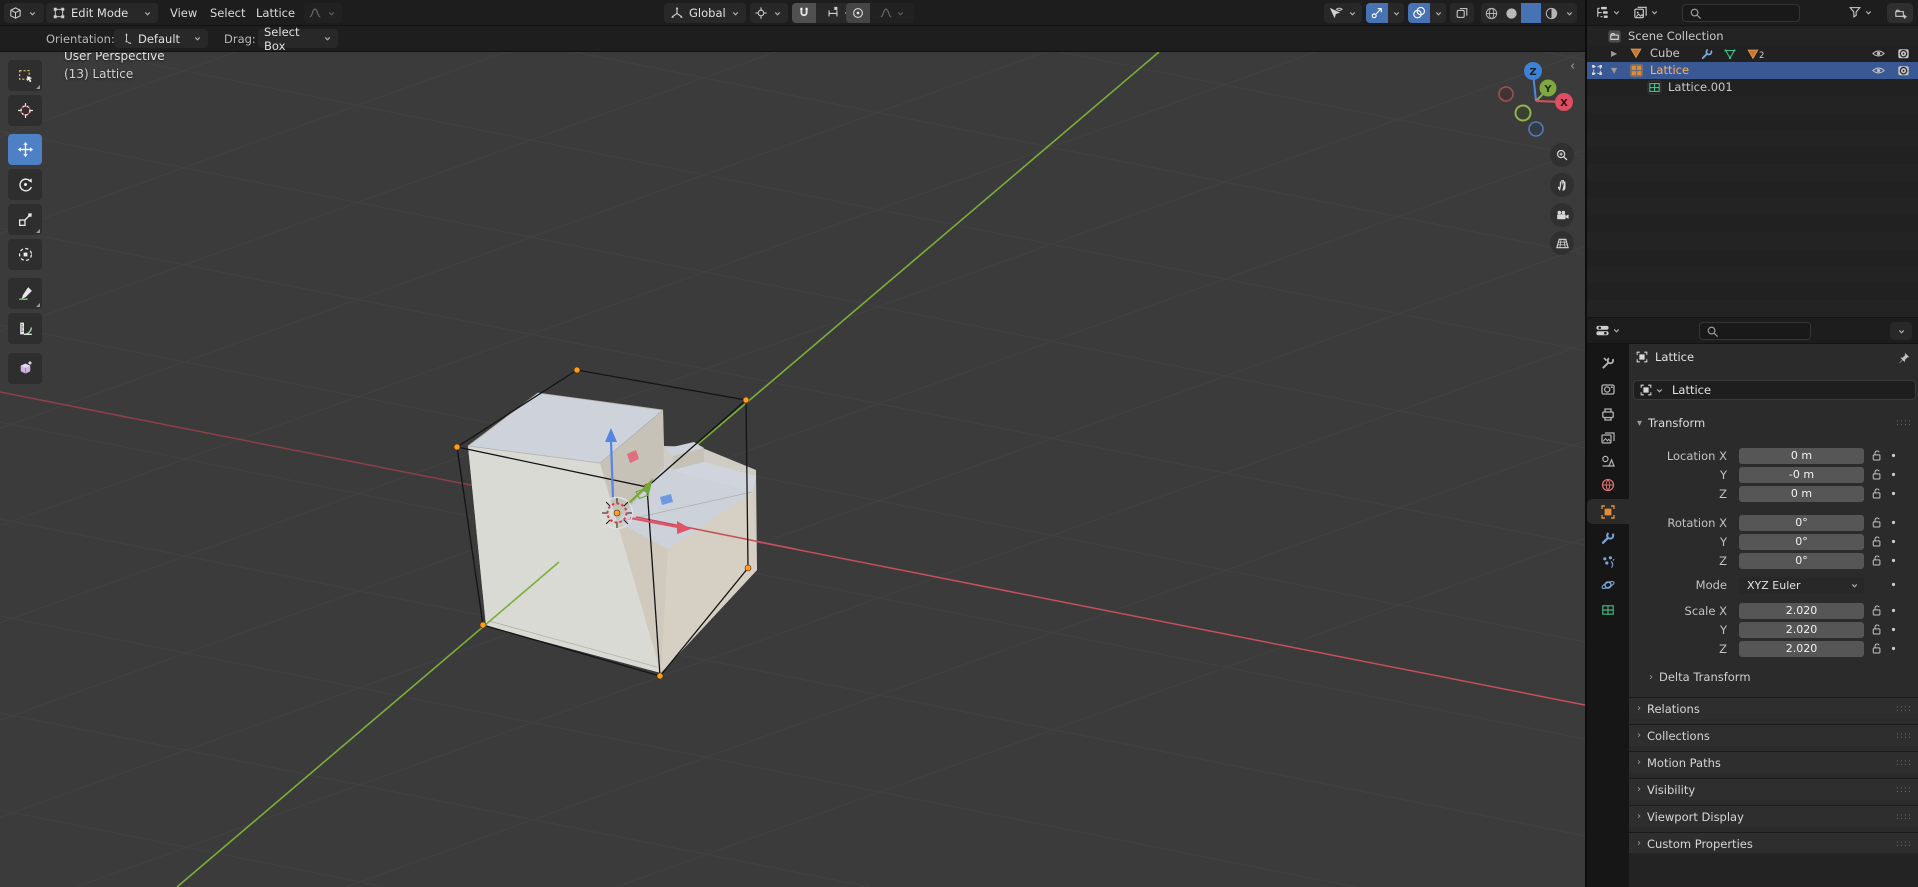  What do you see at coordinates (1551, 13) in the screenshot?
I see `shading-rendered-button` at bounding box center [1551, 13].